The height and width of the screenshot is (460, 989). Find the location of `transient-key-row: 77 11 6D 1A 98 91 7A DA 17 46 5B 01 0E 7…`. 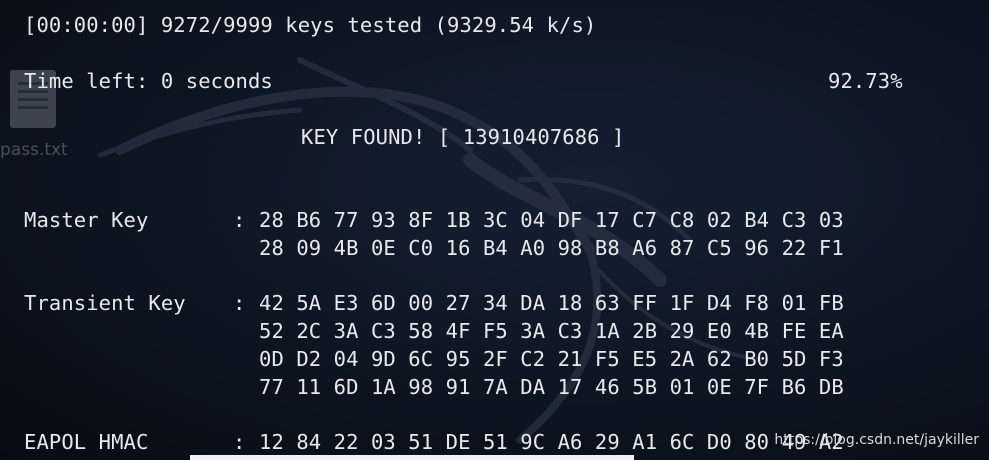

transient-key-row: 77 11 6D 1A 98 91 7A DA 17 46 5B 01 0E 7… is located at coordinates (551, 387).